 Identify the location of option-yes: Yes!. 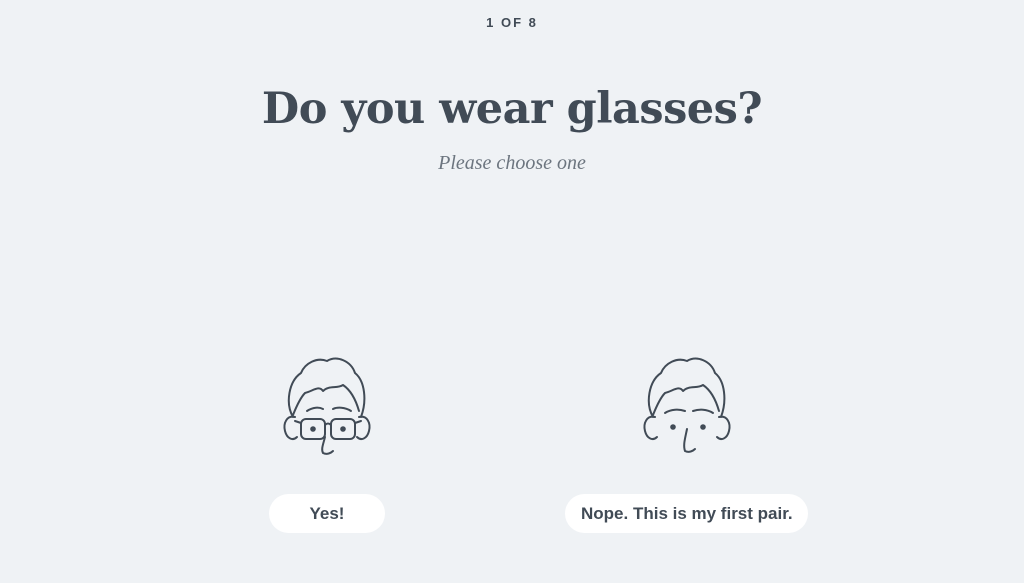
(327, 439).